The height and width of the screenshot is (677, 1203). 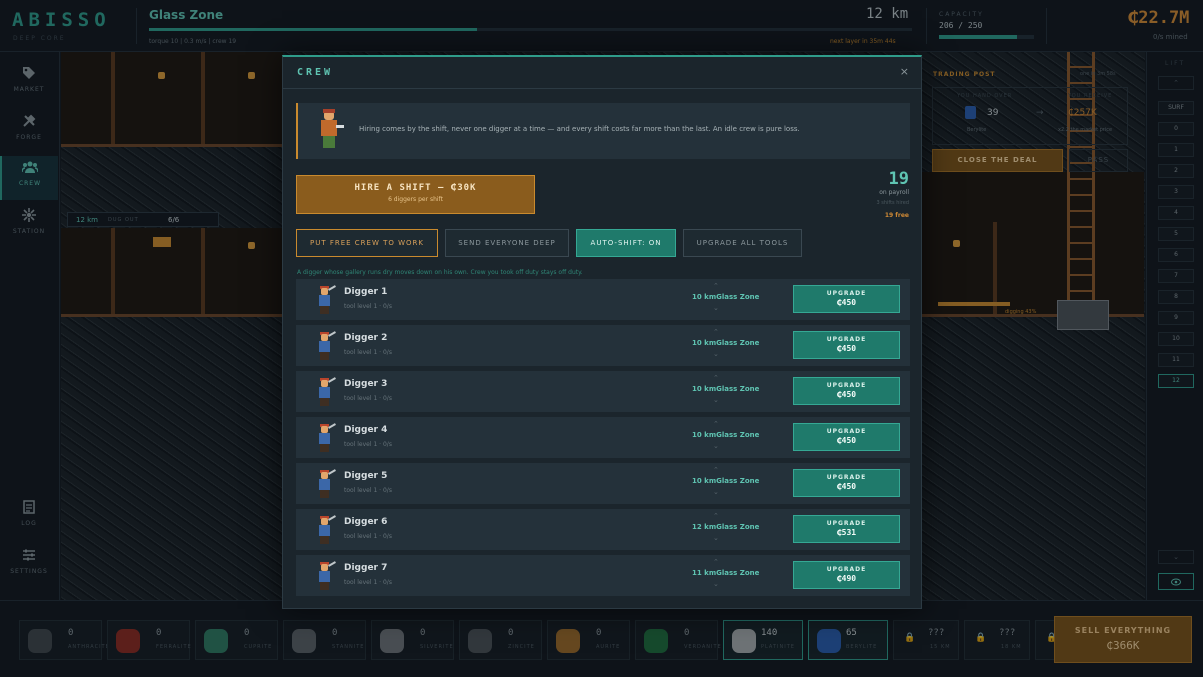 I want to click on digger-name: Digger 3, so click(x=366, y=384).